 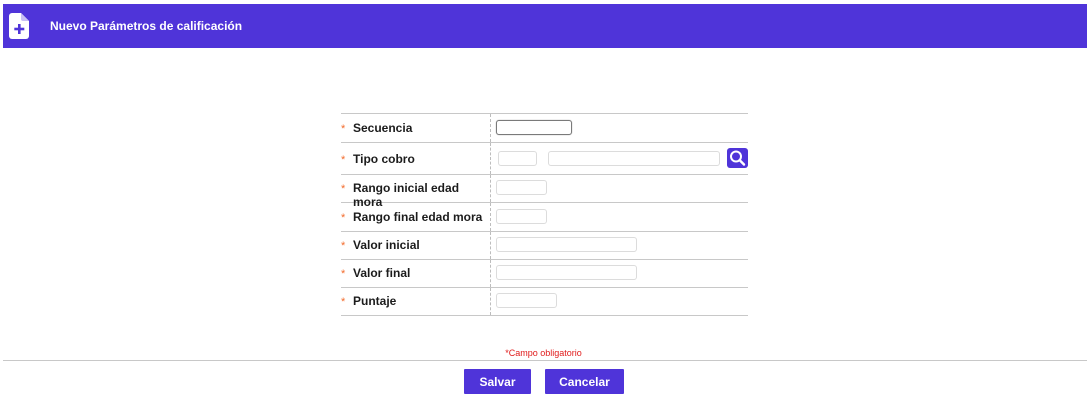 I want to click on tipo-cobro-label: Tipo cobro, so click(x=384, y=159).